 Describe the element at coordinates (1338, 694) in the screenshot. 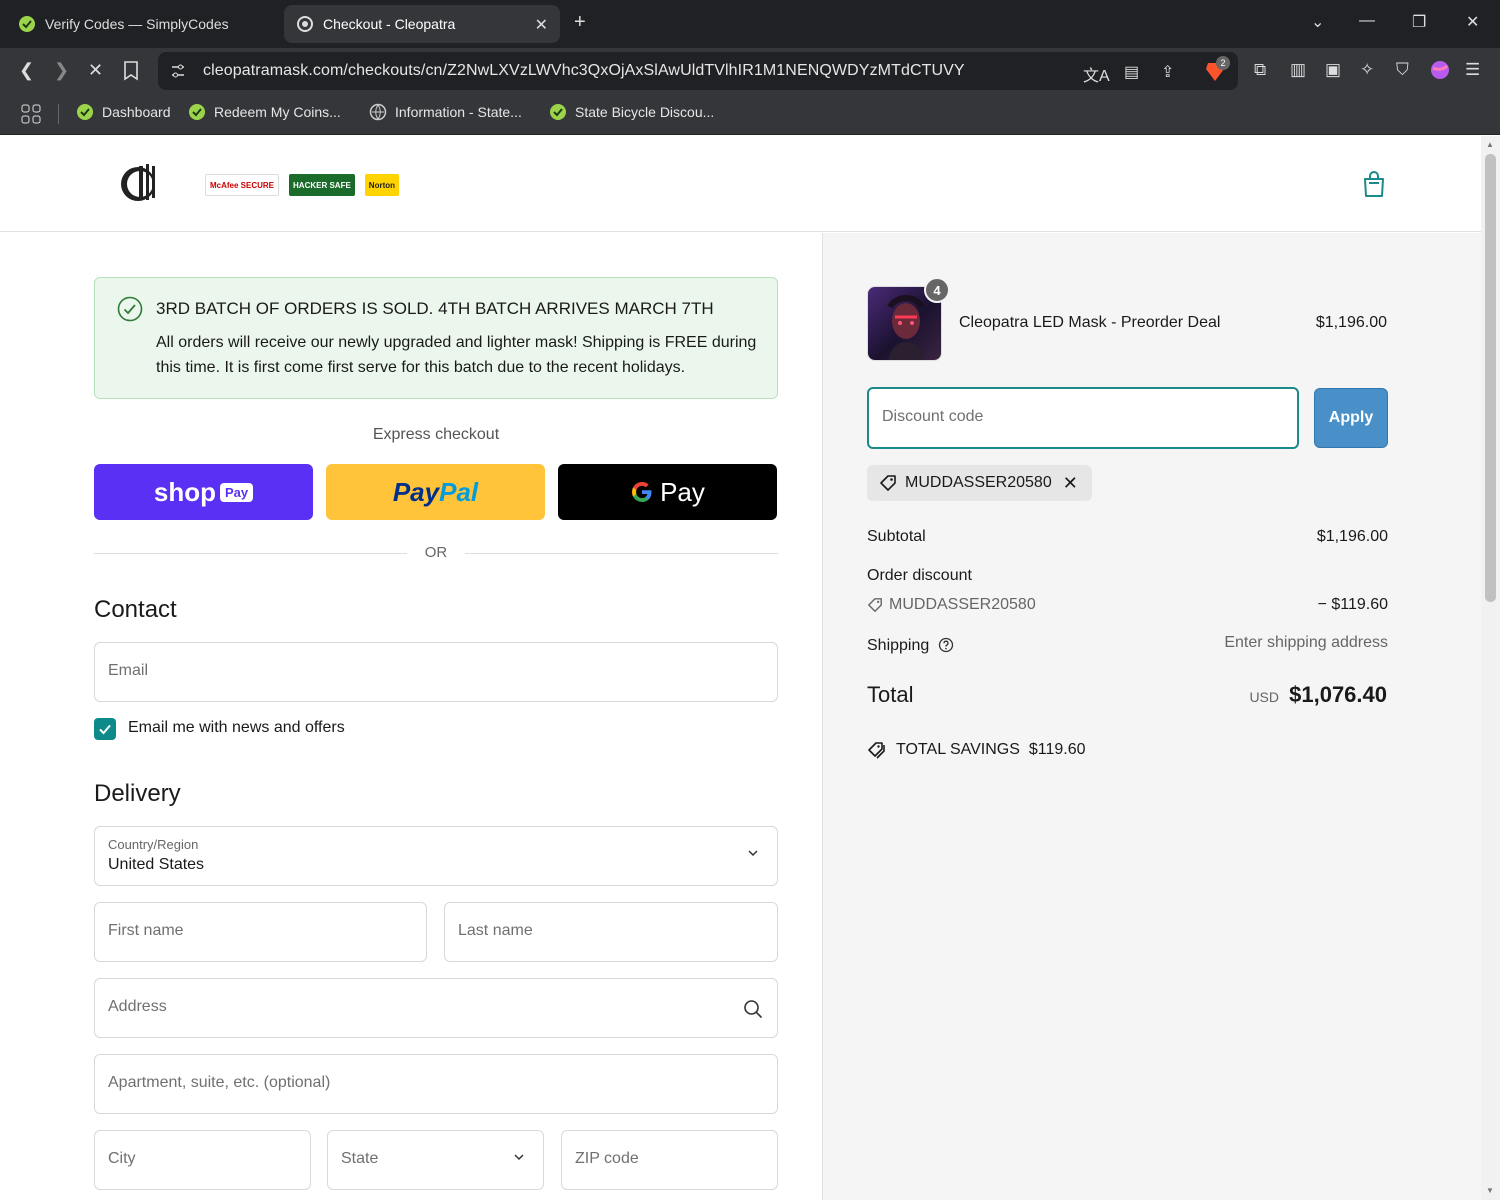

I see `total-value: $1,076.40` at that location.